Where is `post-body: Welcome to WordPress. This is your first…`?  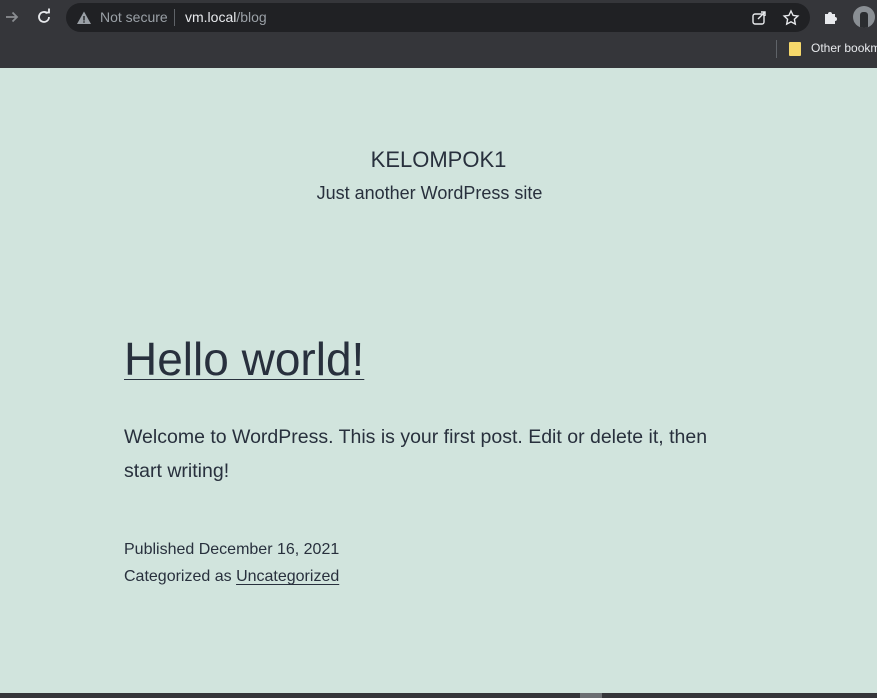 post-body: Welcome to WordPress. This is your first… is located at coordinates (416, 454).